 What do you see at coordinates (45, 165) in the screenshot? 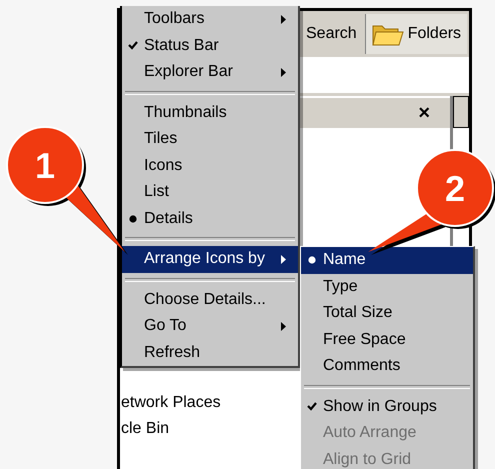
I see `callout-number: 1` at bounding box center [45, 165].